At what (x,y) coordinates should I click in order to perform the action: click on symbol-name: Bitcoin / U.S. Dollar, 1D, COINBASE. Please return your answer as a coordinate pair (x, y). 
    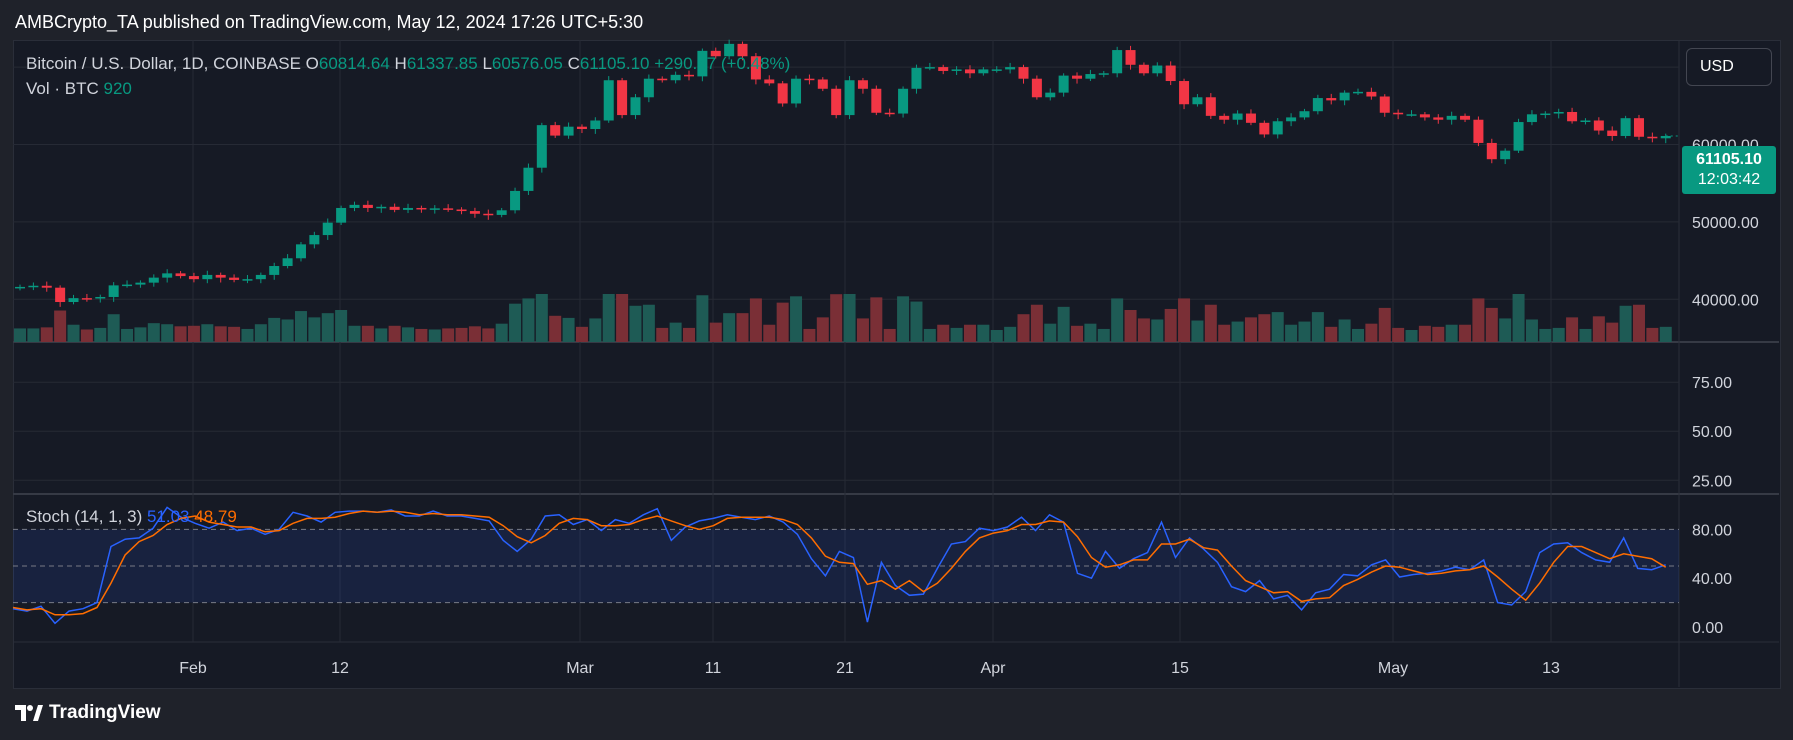
    Looking at the image, I should click on (163, 63).